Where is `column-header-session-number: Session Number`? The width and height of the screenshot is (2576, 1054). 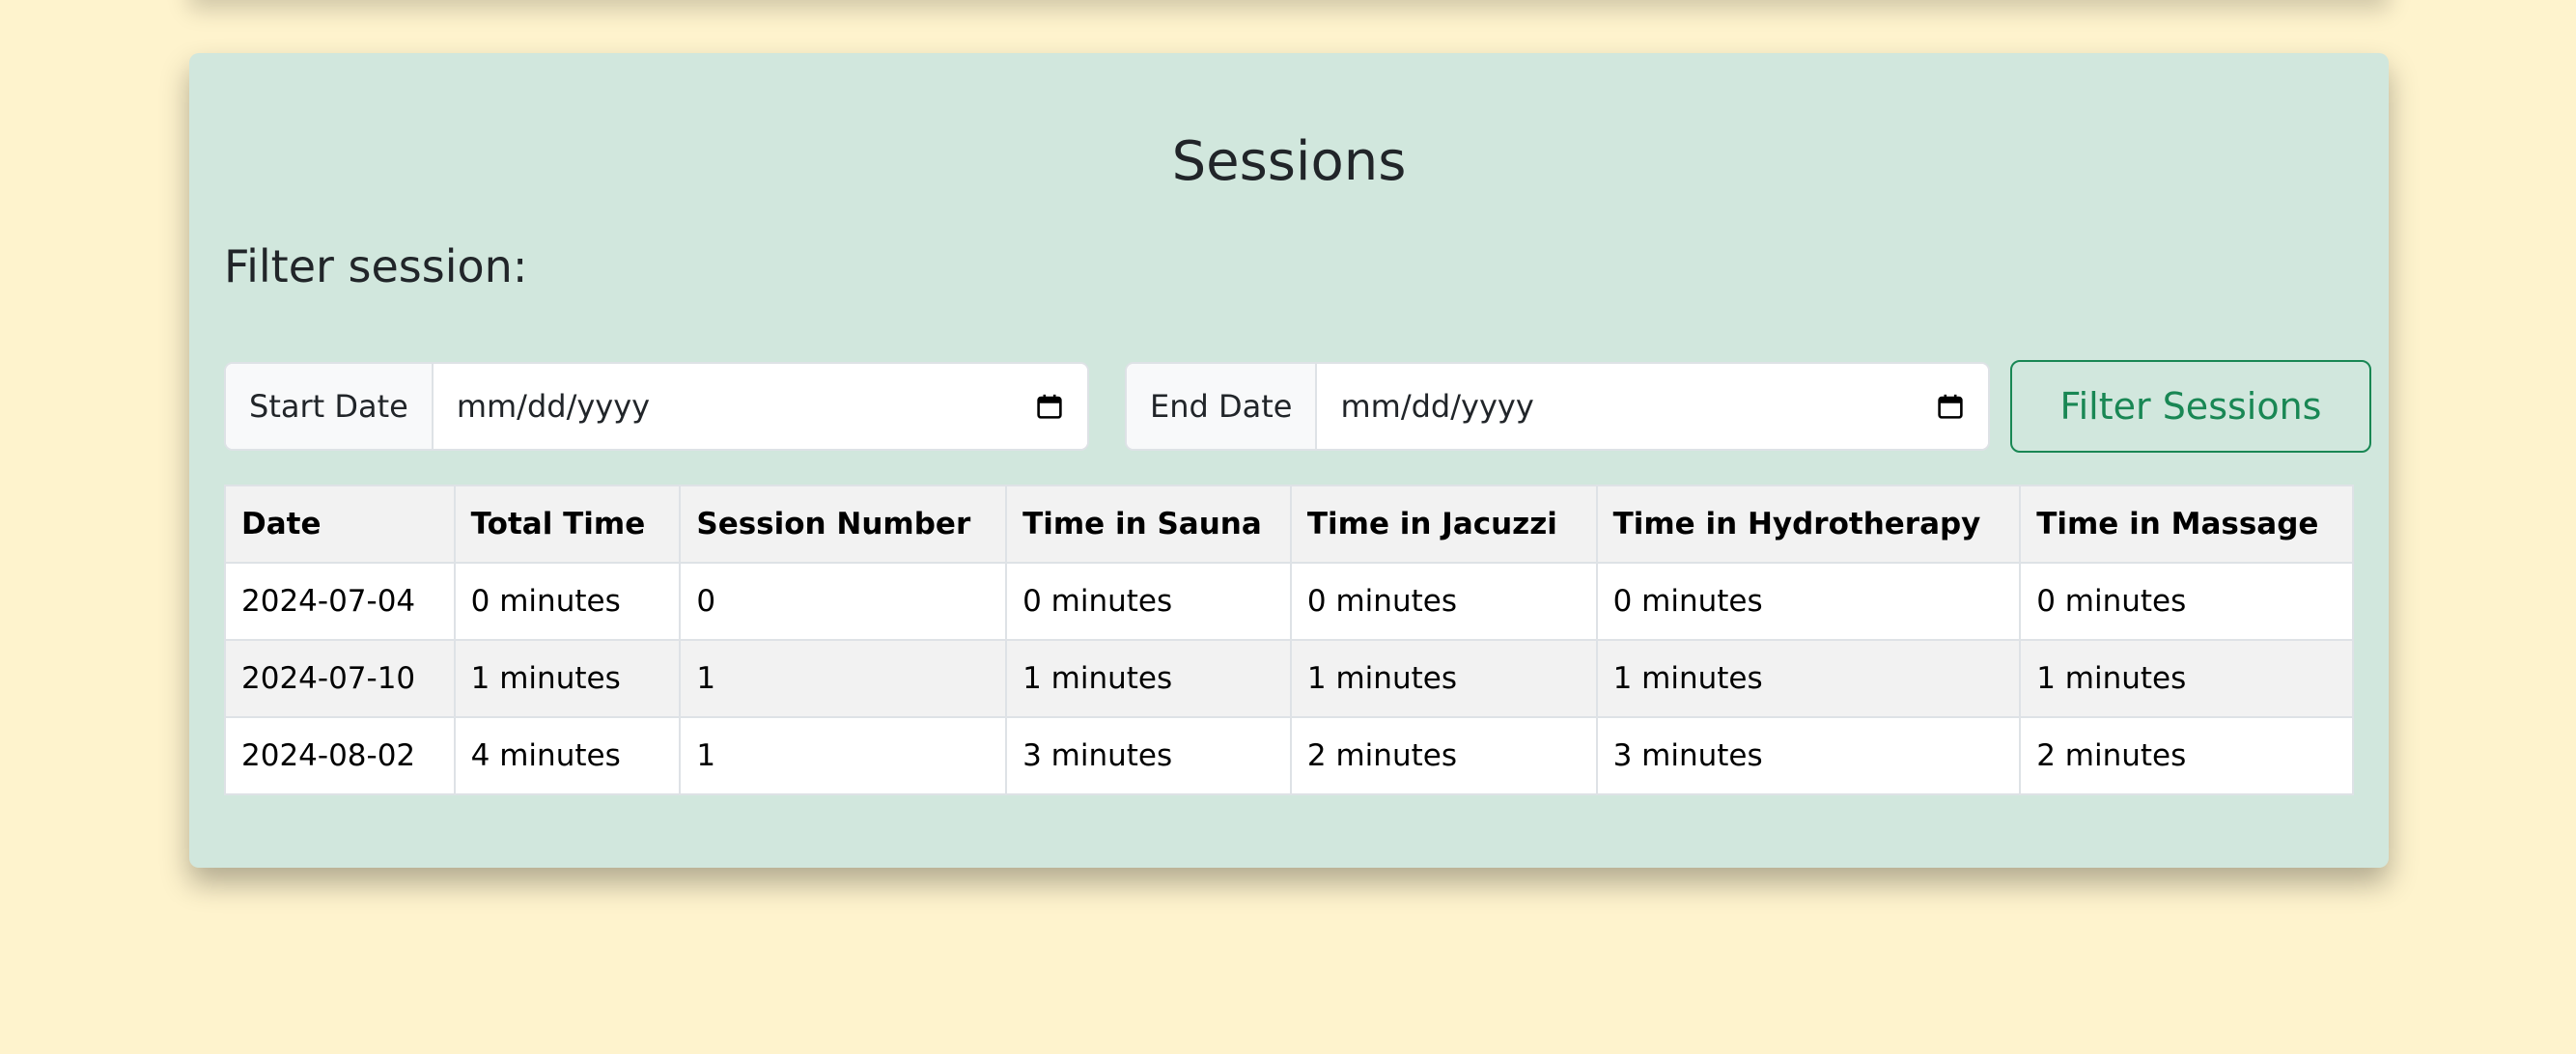 column-header-session-number: Session Number is located at coordinates (844, 525).